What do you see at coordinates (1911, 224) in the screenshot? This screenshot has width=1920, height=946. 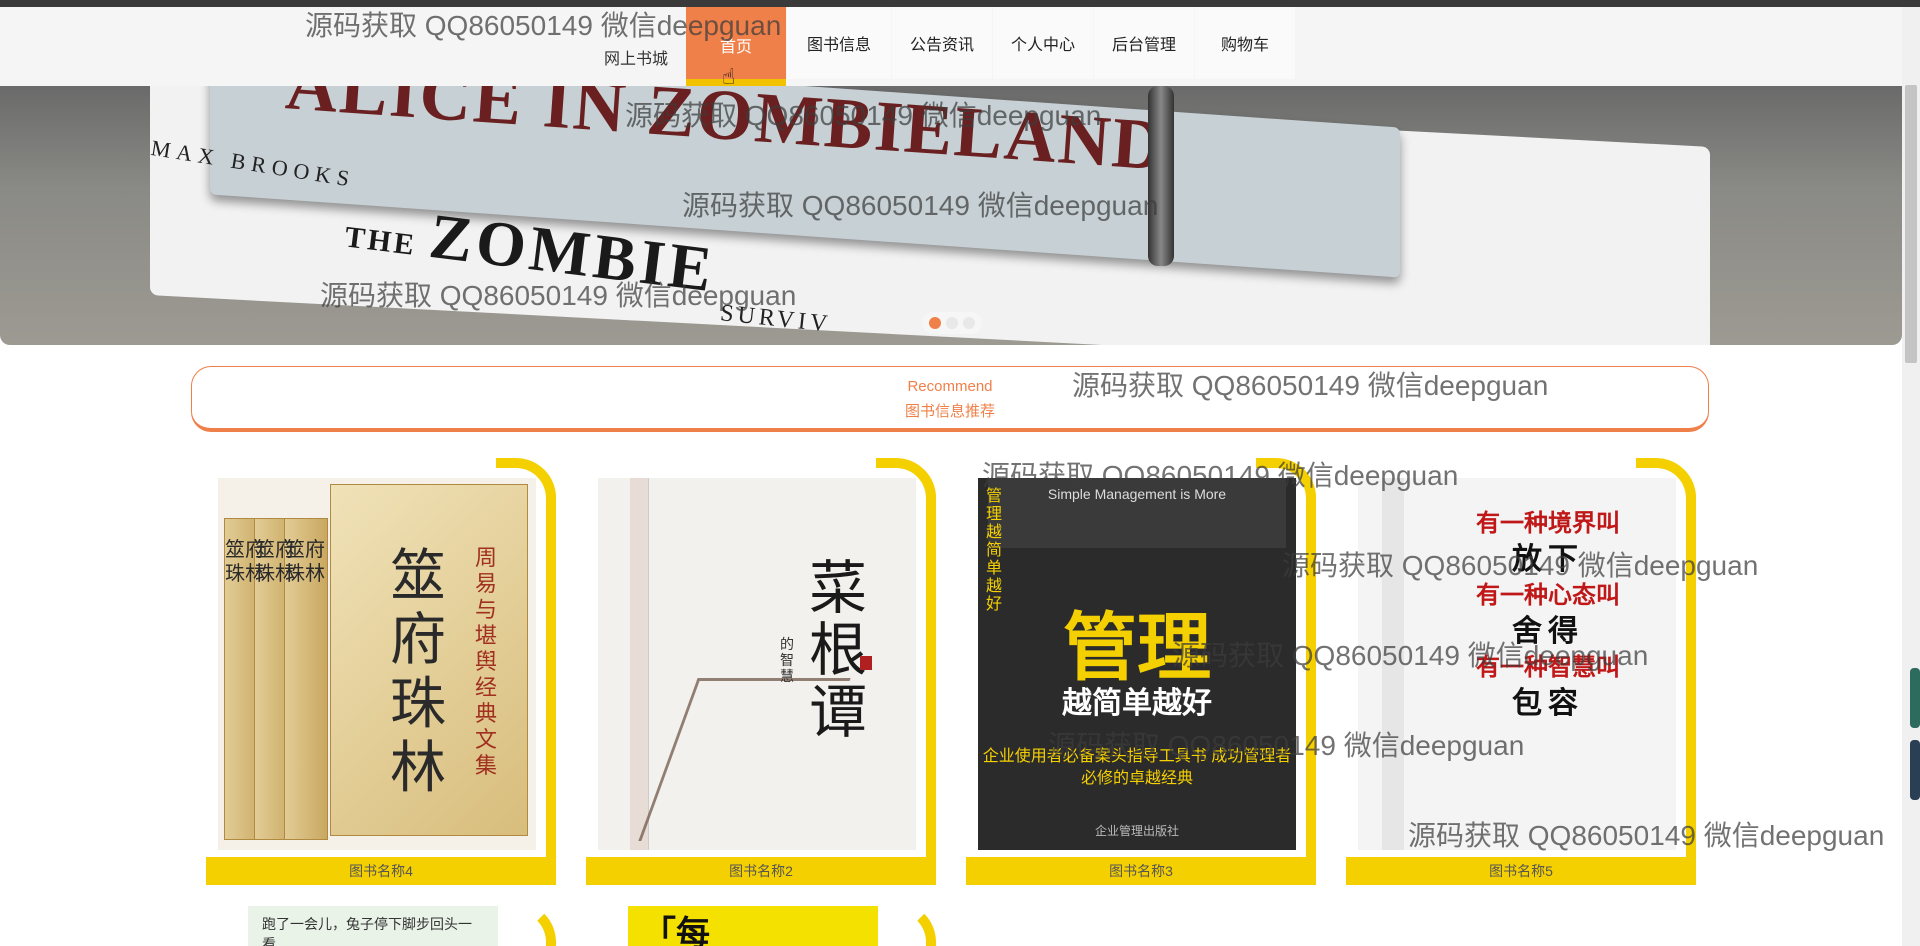 I see `scrollbar-thumb` at bounding box center [1911, 224].